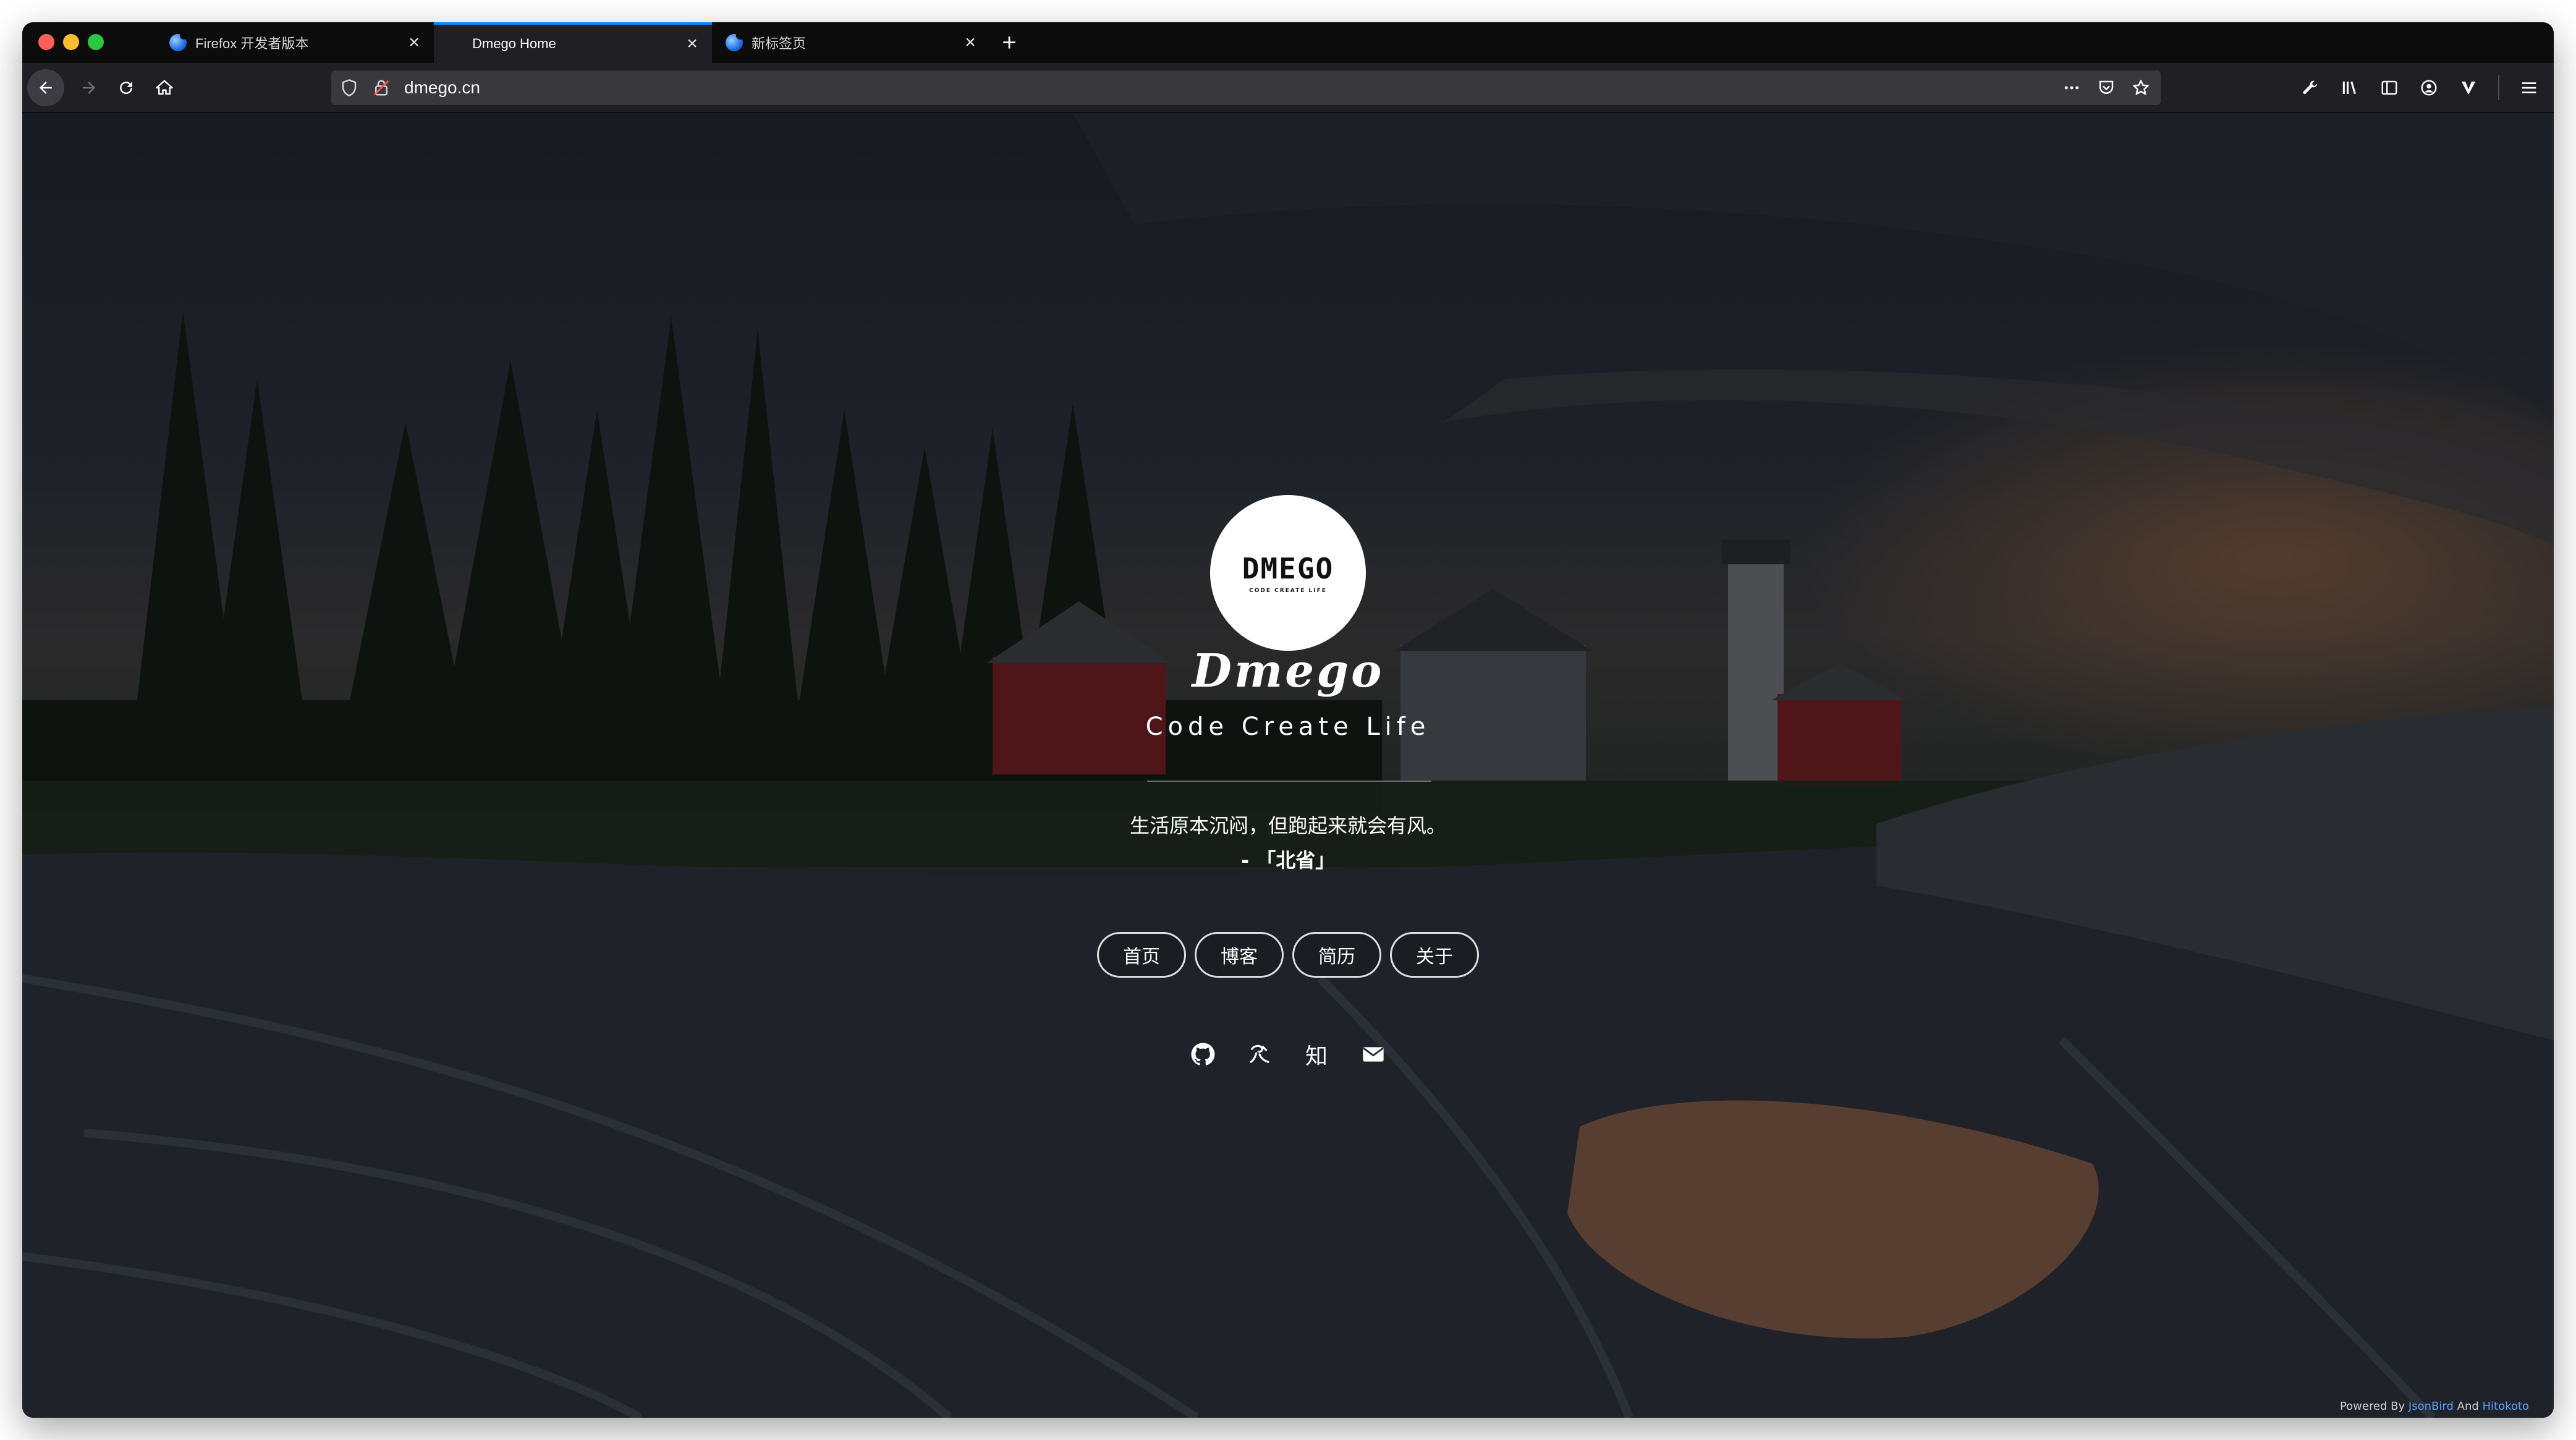  What do you see at coordinates (2372, 1407) in the screenshot?
I see `powered-by-label: Powered By` at bounding box center [2372, 1407].